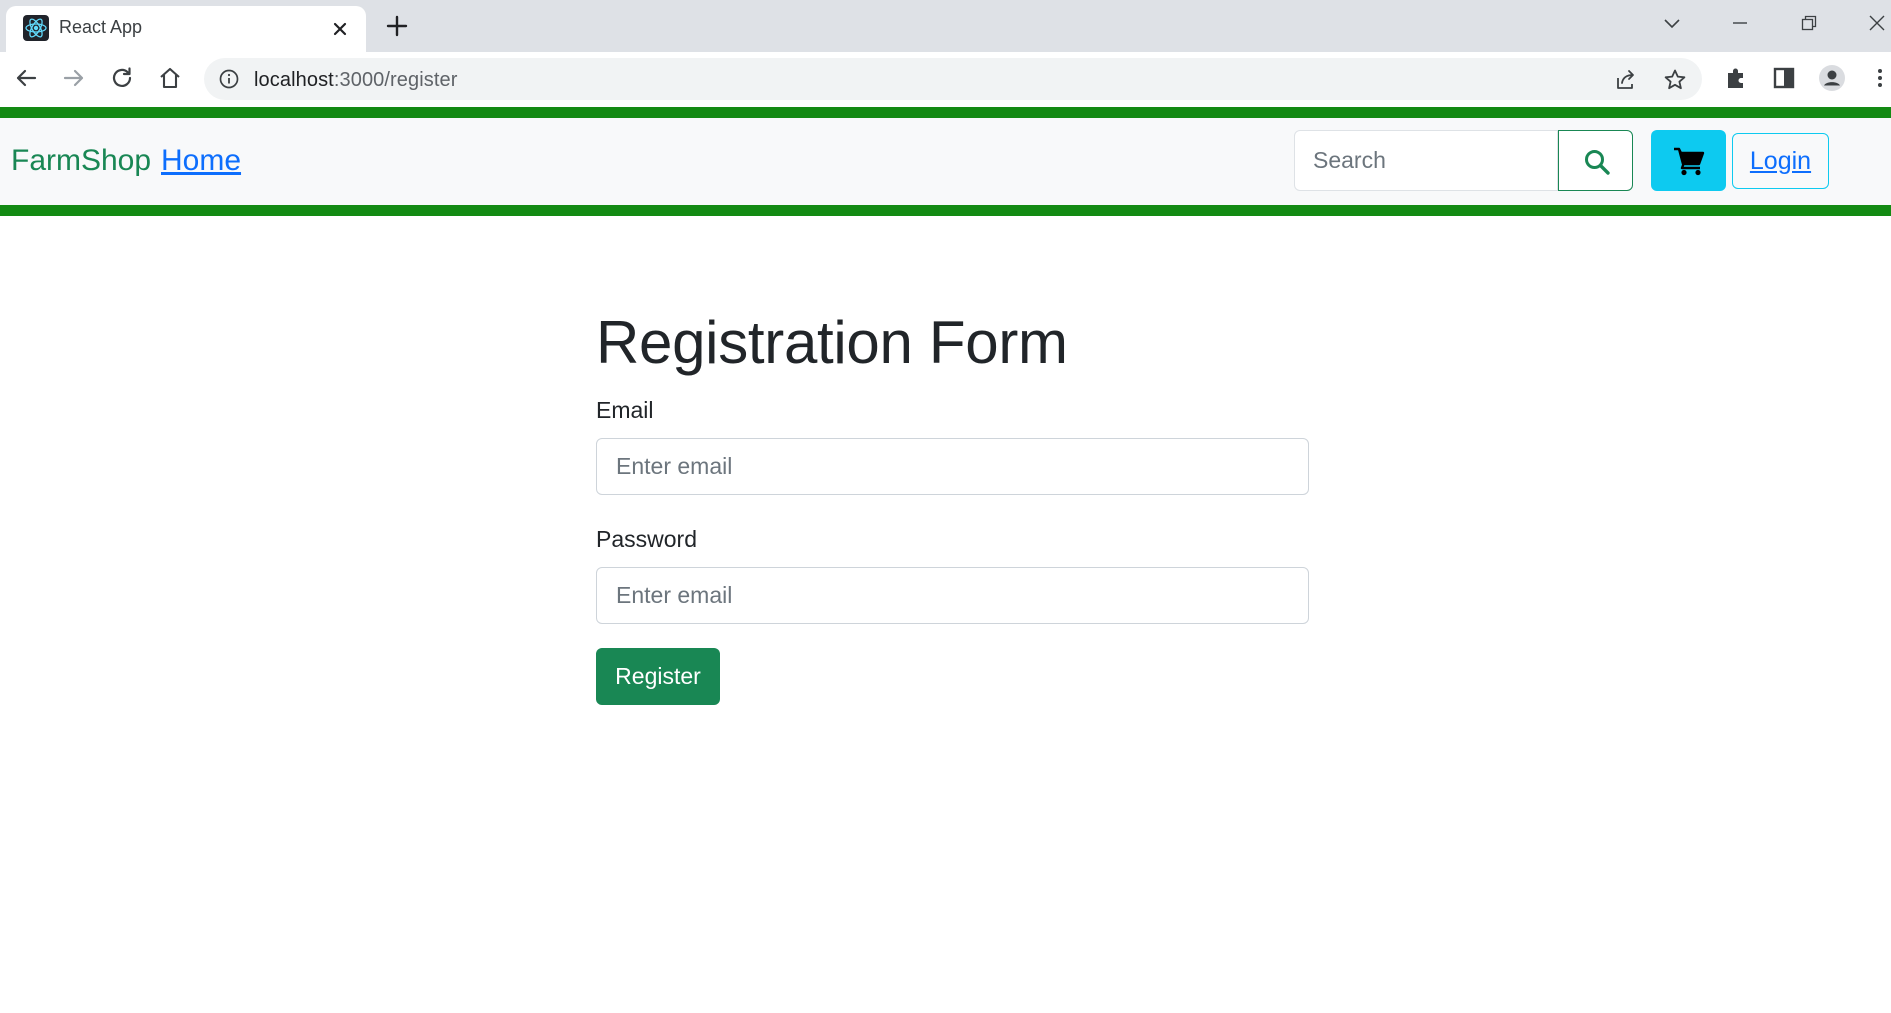  I want to click on reload-icon, so click(122, 78).